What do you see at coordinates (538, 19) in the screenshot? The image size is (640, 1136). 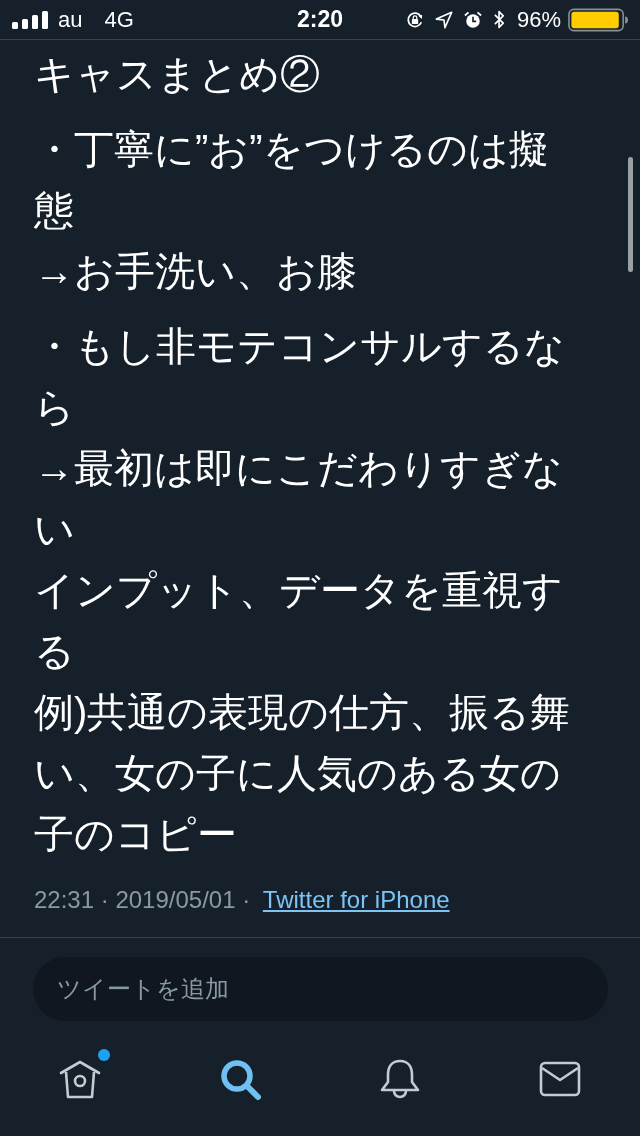 I see `battery-percent: 96%` at bounding box center [538, 19].